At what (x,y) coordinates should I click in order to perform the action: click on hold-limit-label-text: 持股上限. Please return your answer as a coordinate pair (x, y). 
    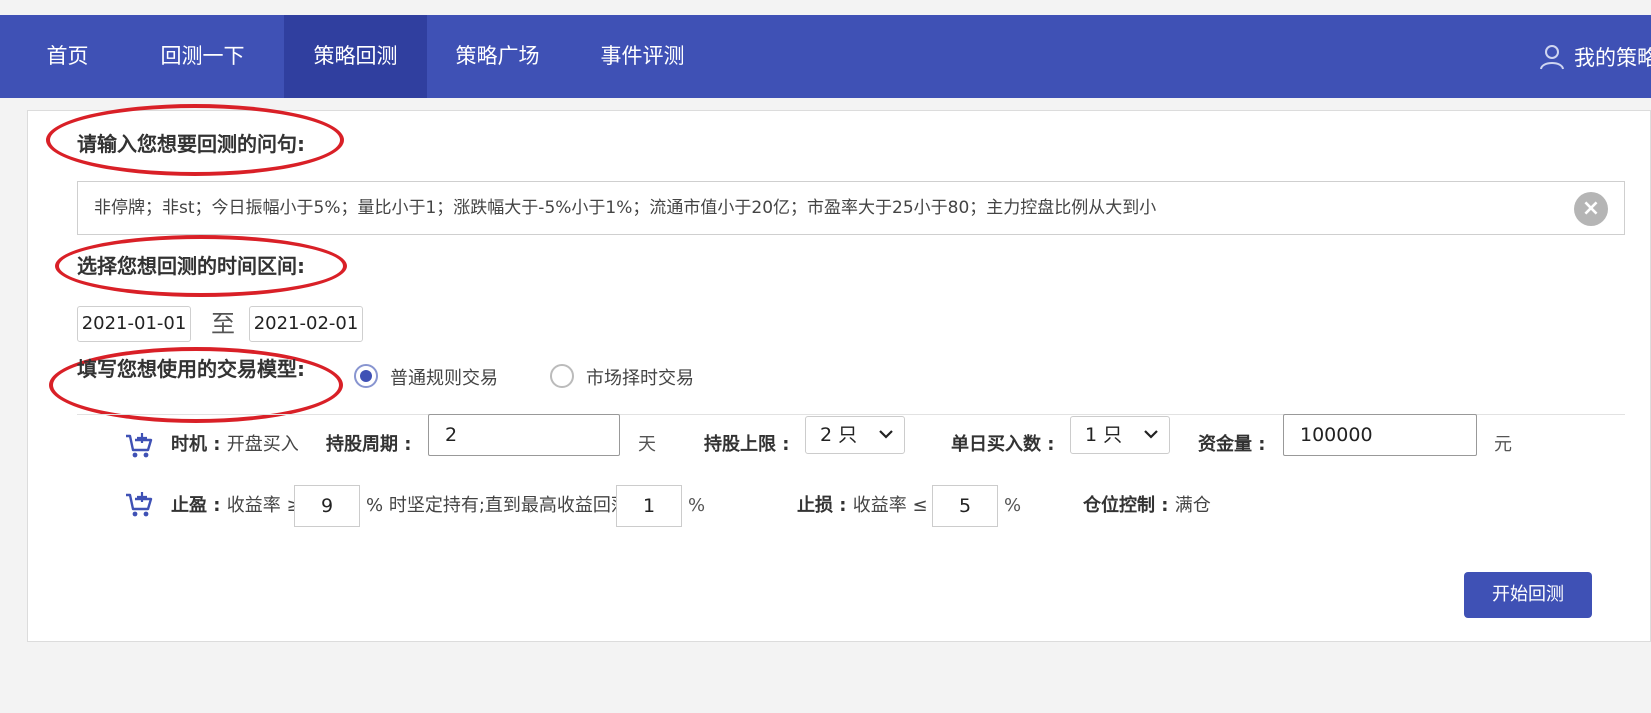
    Looking at the image, I should click on (740, 444).